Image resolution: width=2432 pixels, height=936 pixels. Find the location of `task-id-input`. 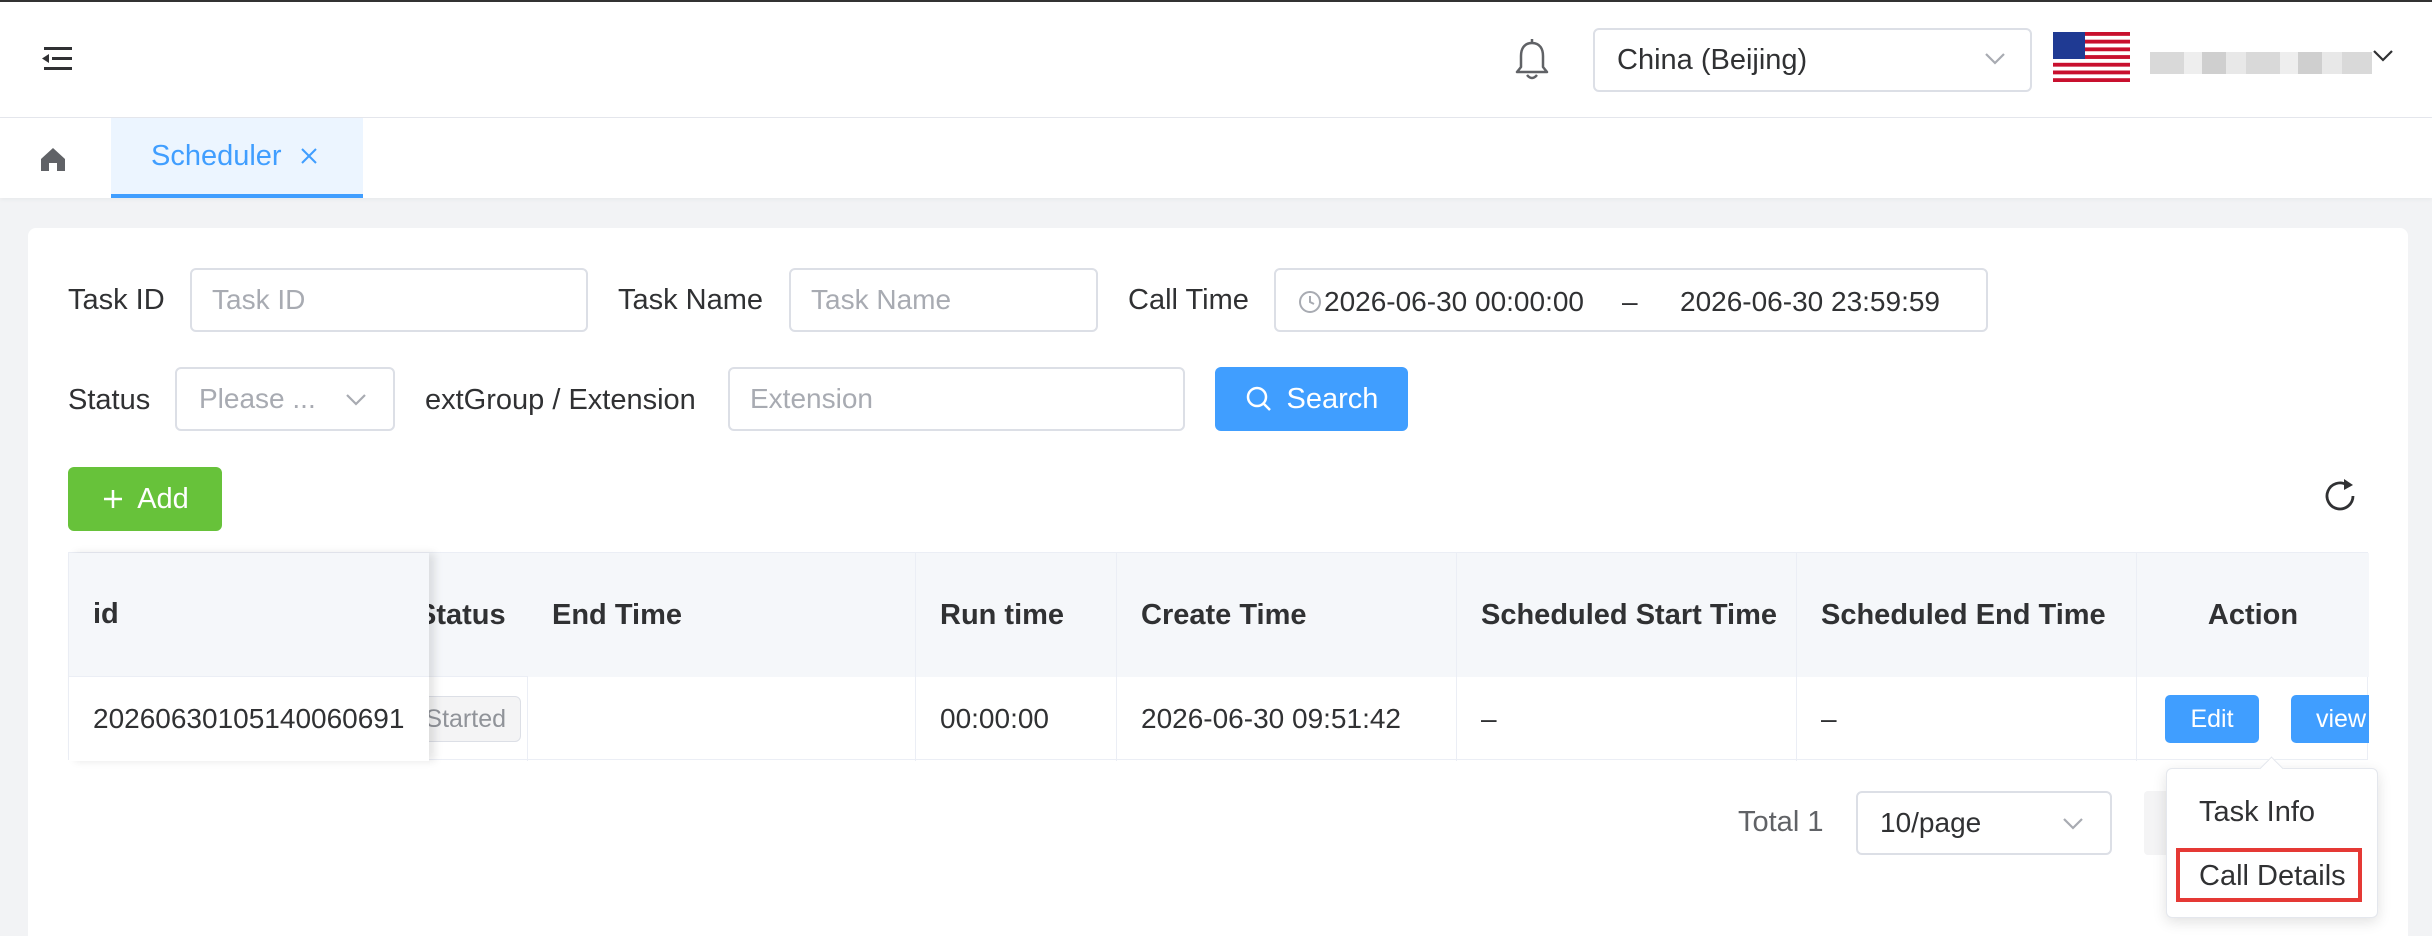

task-id-input is located at coordinates (389, 300).